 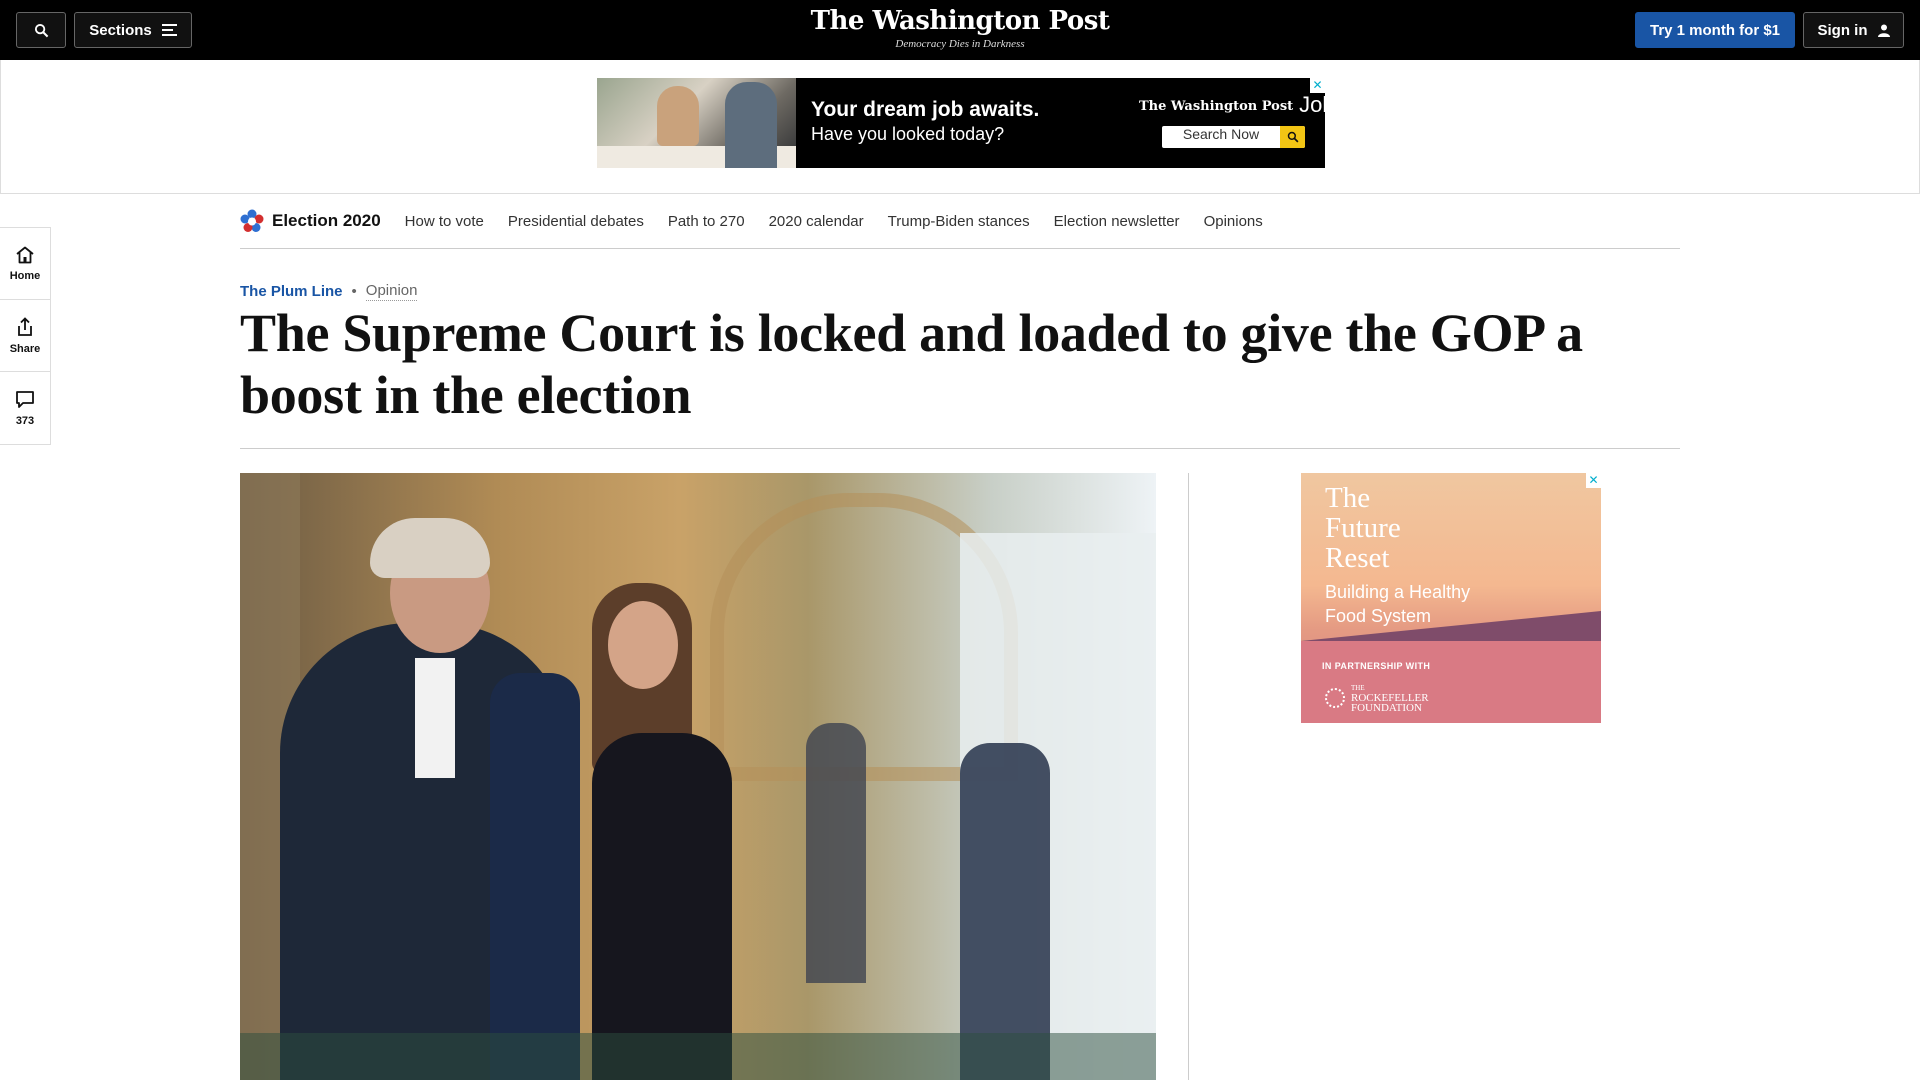 I want to click on side-ad-title: The Future Reset, so click(x=1363, y=528).